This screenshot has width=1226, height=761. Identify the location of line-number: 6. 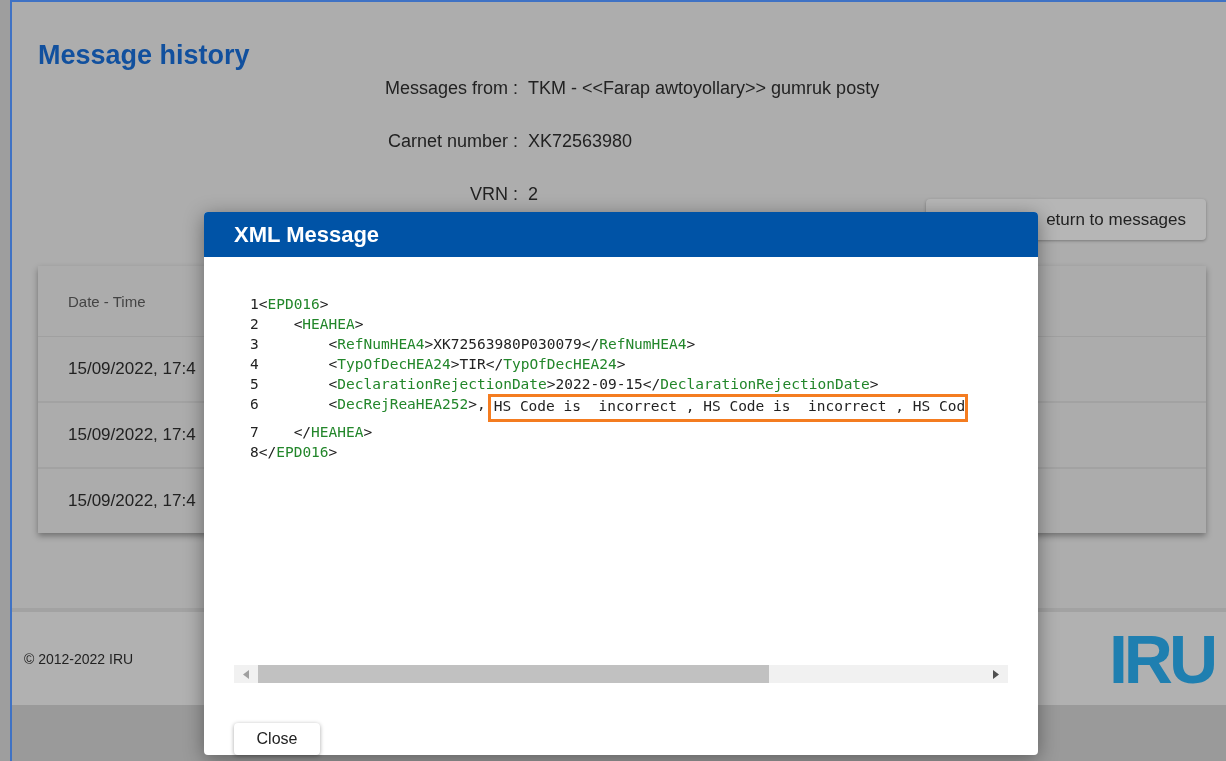
(254, 405).